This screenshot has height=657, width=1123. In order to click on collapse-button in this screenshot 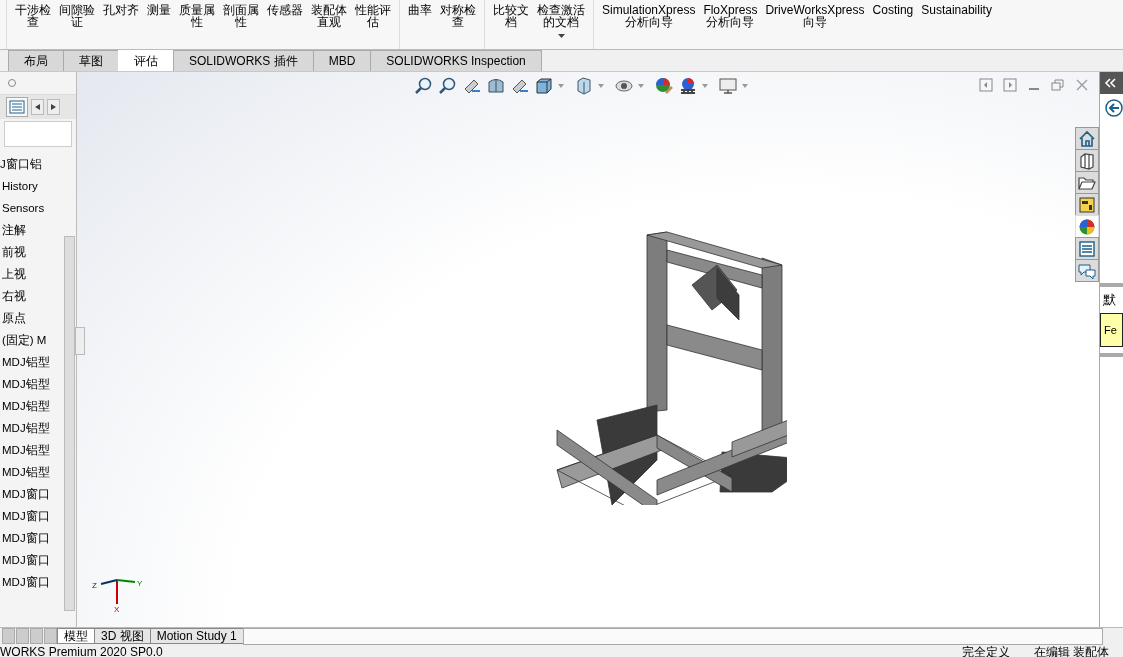, I will do `click(1111, 83)`.